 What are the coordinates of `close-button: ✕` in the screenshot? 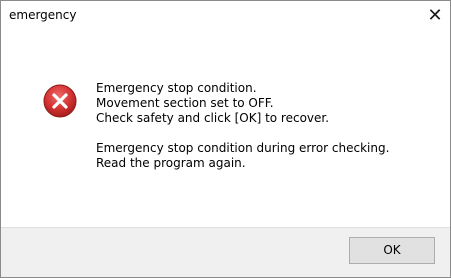 It's located at (435, 16).